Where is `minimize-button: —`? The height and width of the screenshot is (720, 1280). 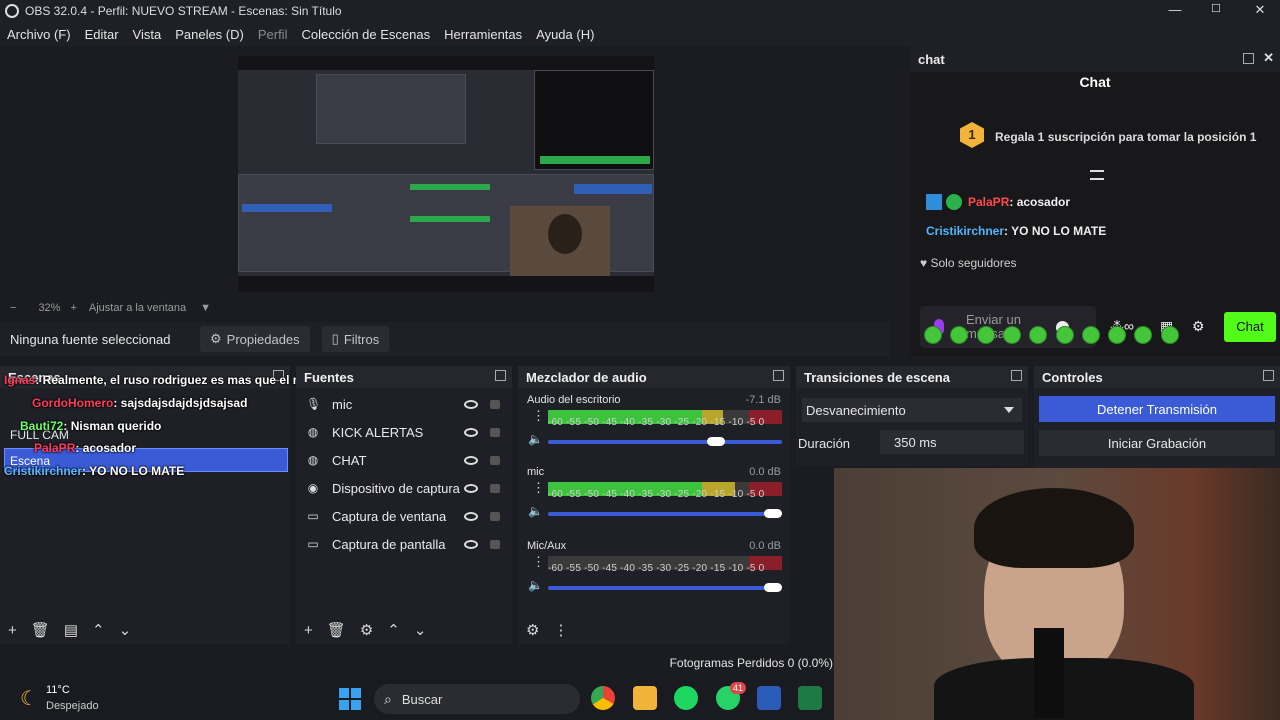
minimize-button: — is located at coordinates (1175, 9).